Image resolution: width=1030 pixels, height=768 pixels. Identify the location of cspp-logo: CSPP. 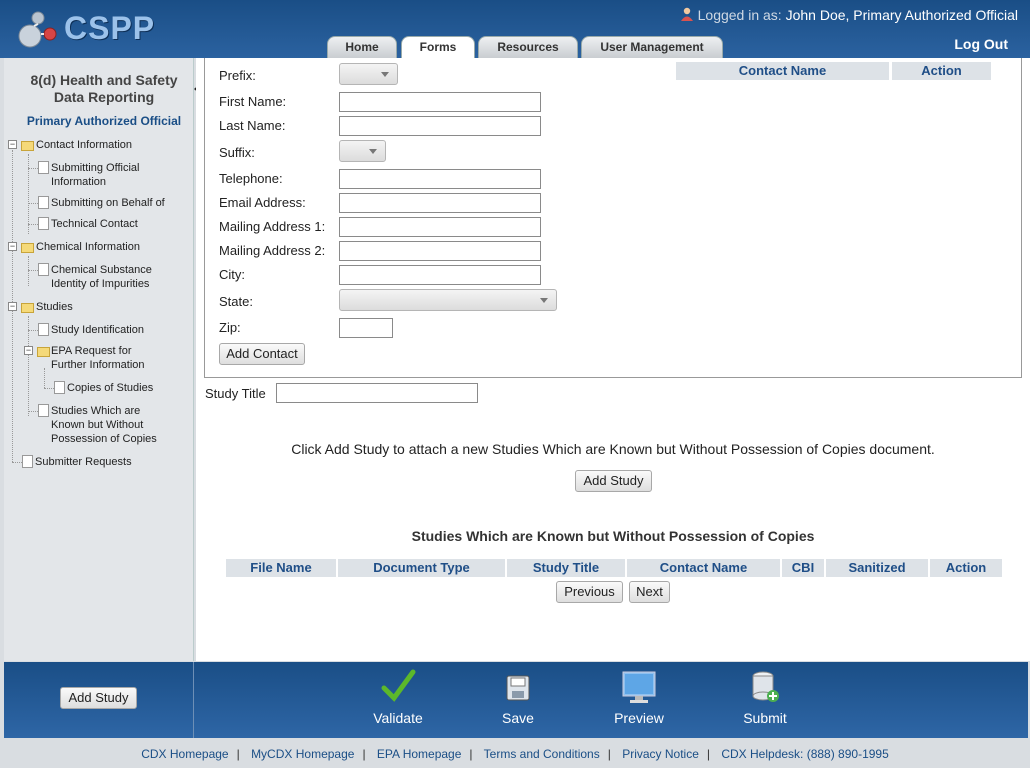
(86, 28).